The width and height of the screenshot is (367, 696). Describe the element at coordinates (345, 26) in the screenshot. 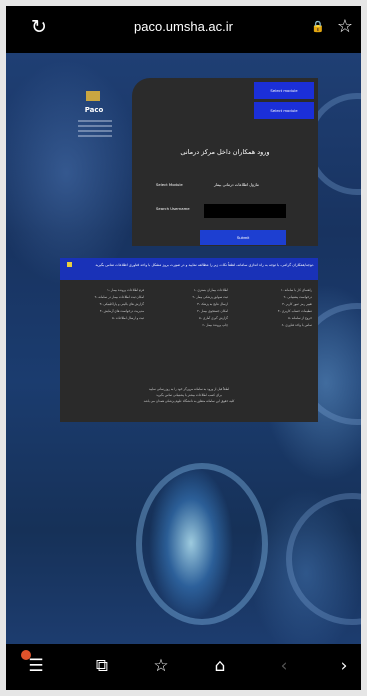

I see `bookmark-star-icon: ☆` at that location.